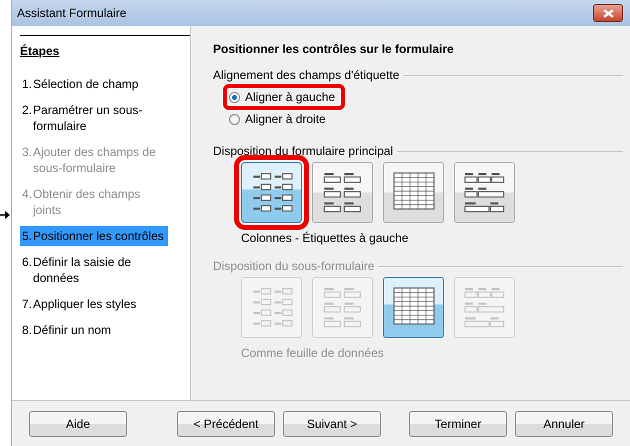  Describe the element at coordinates (458, 423) in the screenshot. I see `dialog-button: Terminer` at that location.